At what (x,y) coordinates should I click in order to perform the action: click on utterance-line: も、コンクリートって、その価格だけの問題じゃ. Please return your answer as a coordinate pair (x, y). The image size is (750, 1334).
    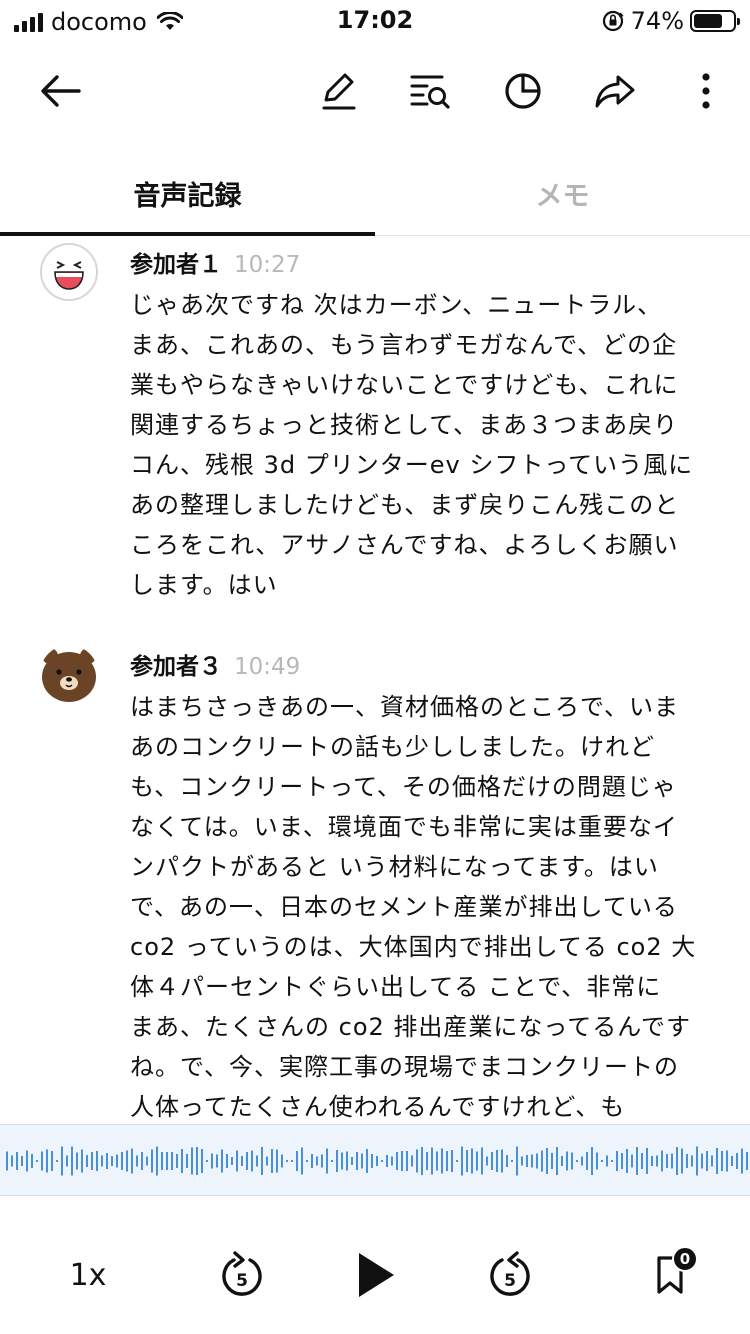
    Looking at the image, I should click on (403, 787).